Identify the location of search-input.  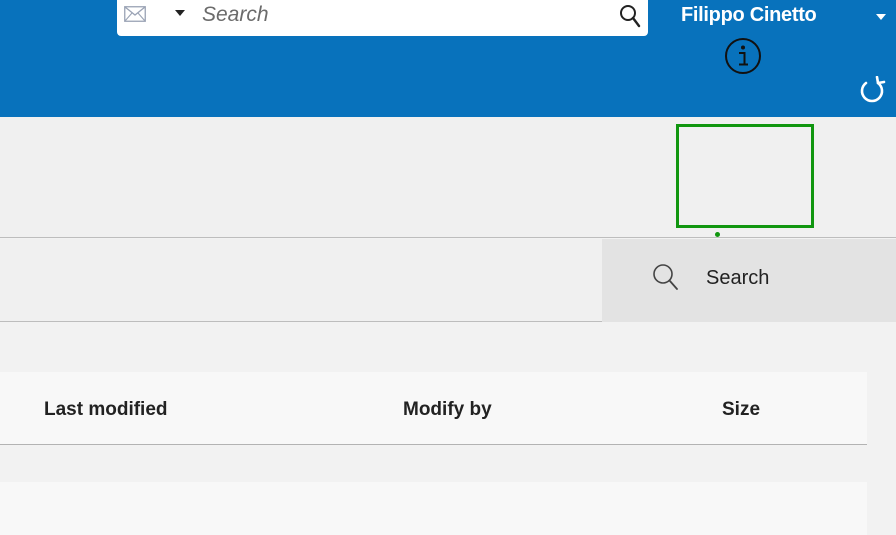
(402, 15).